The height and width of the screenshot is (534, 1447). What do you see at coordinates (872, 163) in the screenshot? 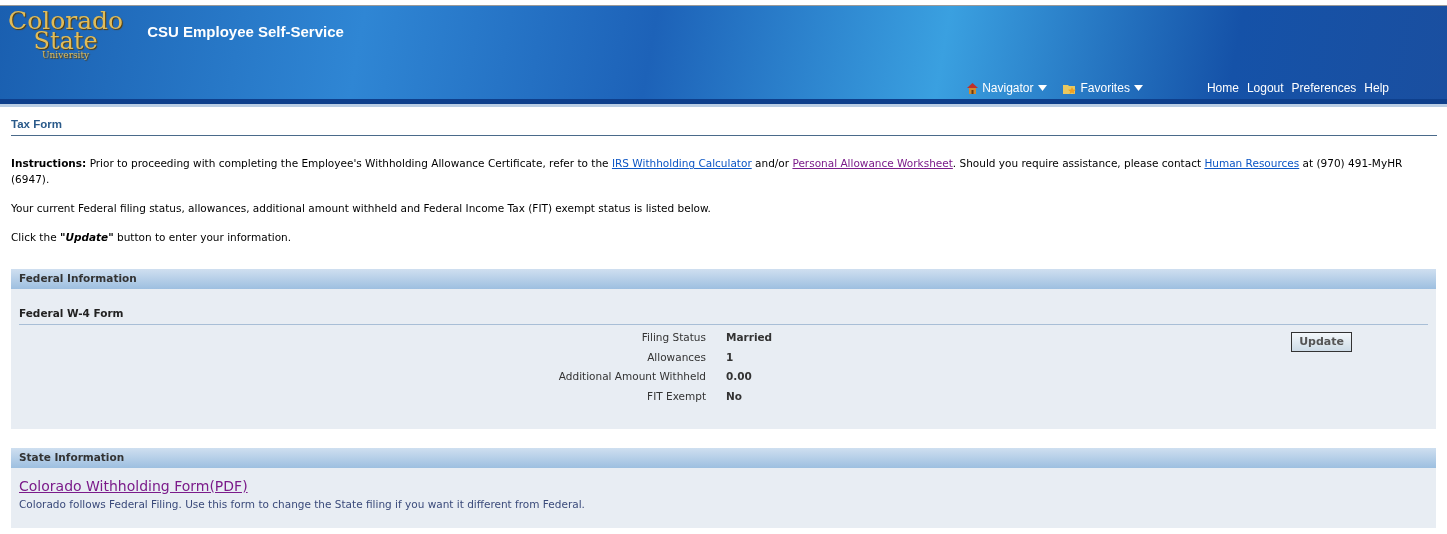
I see `text-link: Personal Allowance Worksheet` at bounding box center [872, 163].